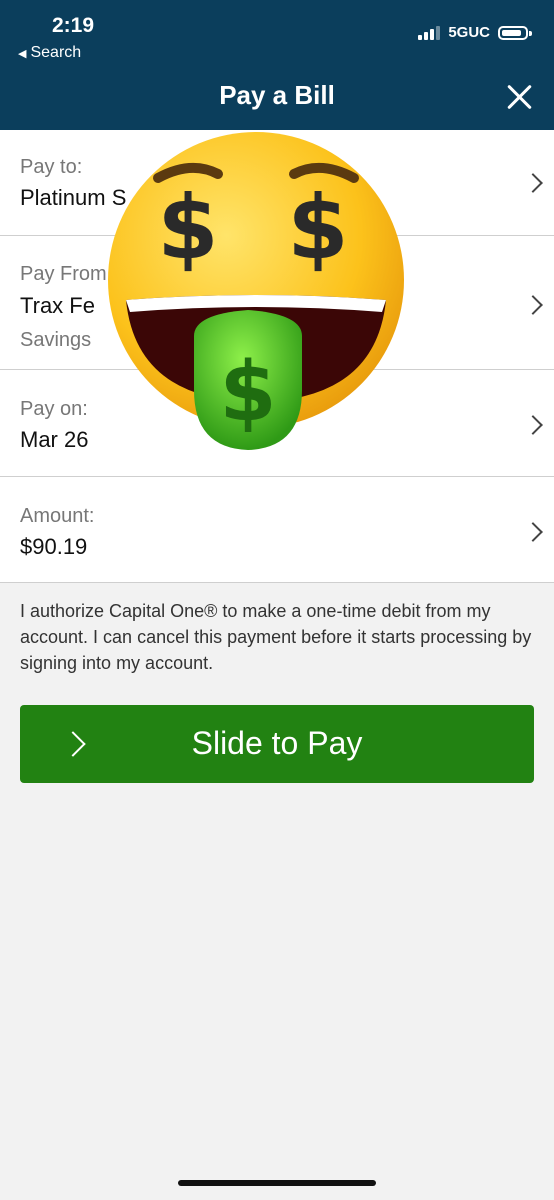  I want to click on back-to-search: ◀ Search, so click(49, 53).